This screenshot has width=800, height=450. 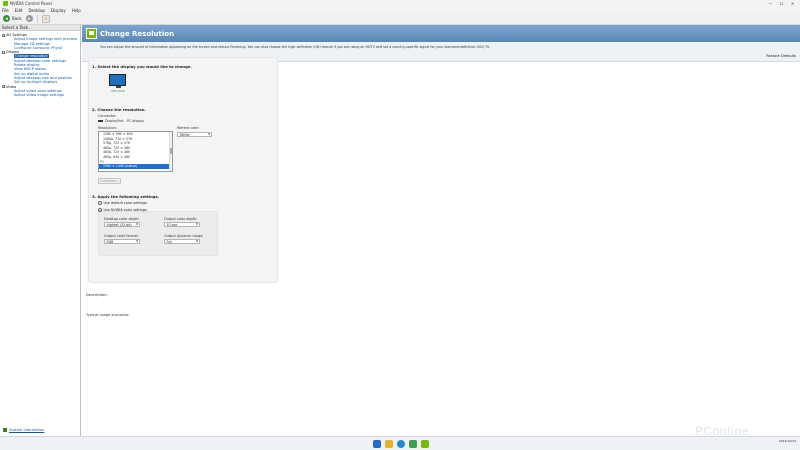 I want to click on desktop-color-depth-value: Highest (32-bit), so click(x=119, y=225).